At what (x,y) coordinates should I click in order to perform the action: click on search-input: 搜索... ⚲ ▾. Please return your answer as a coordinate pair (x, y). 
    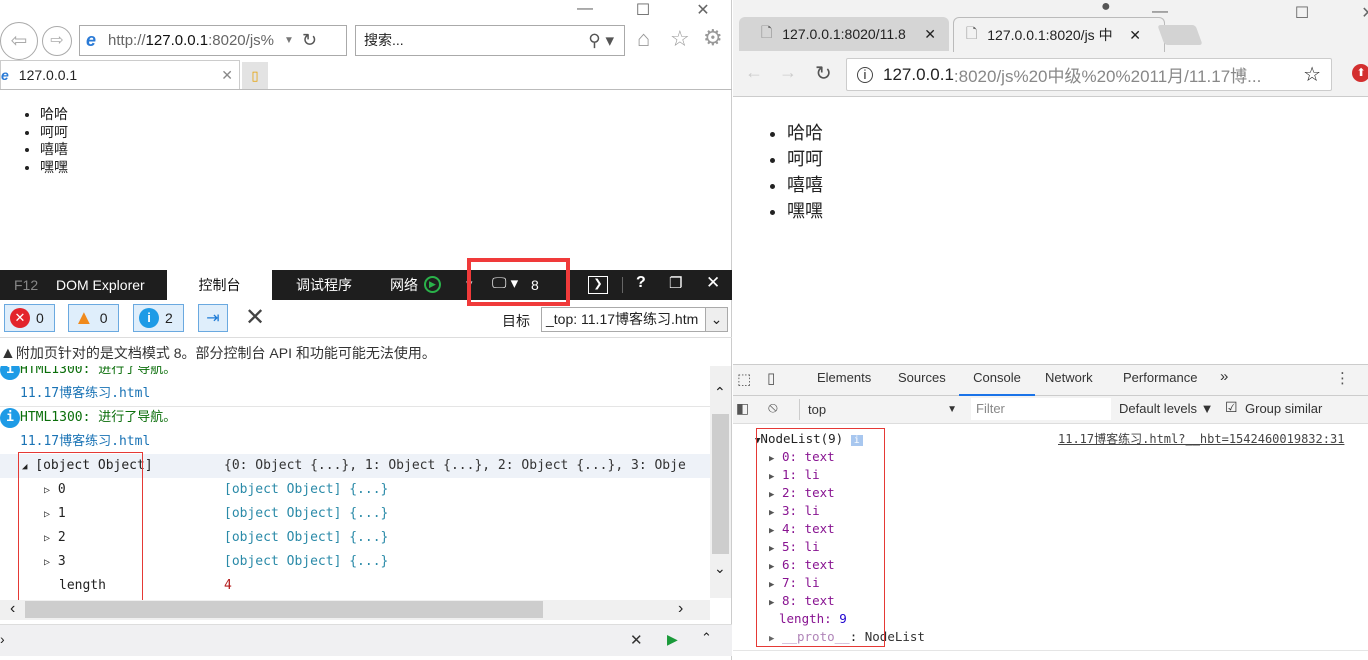
    Looking at the image, I should click on (490, 40).